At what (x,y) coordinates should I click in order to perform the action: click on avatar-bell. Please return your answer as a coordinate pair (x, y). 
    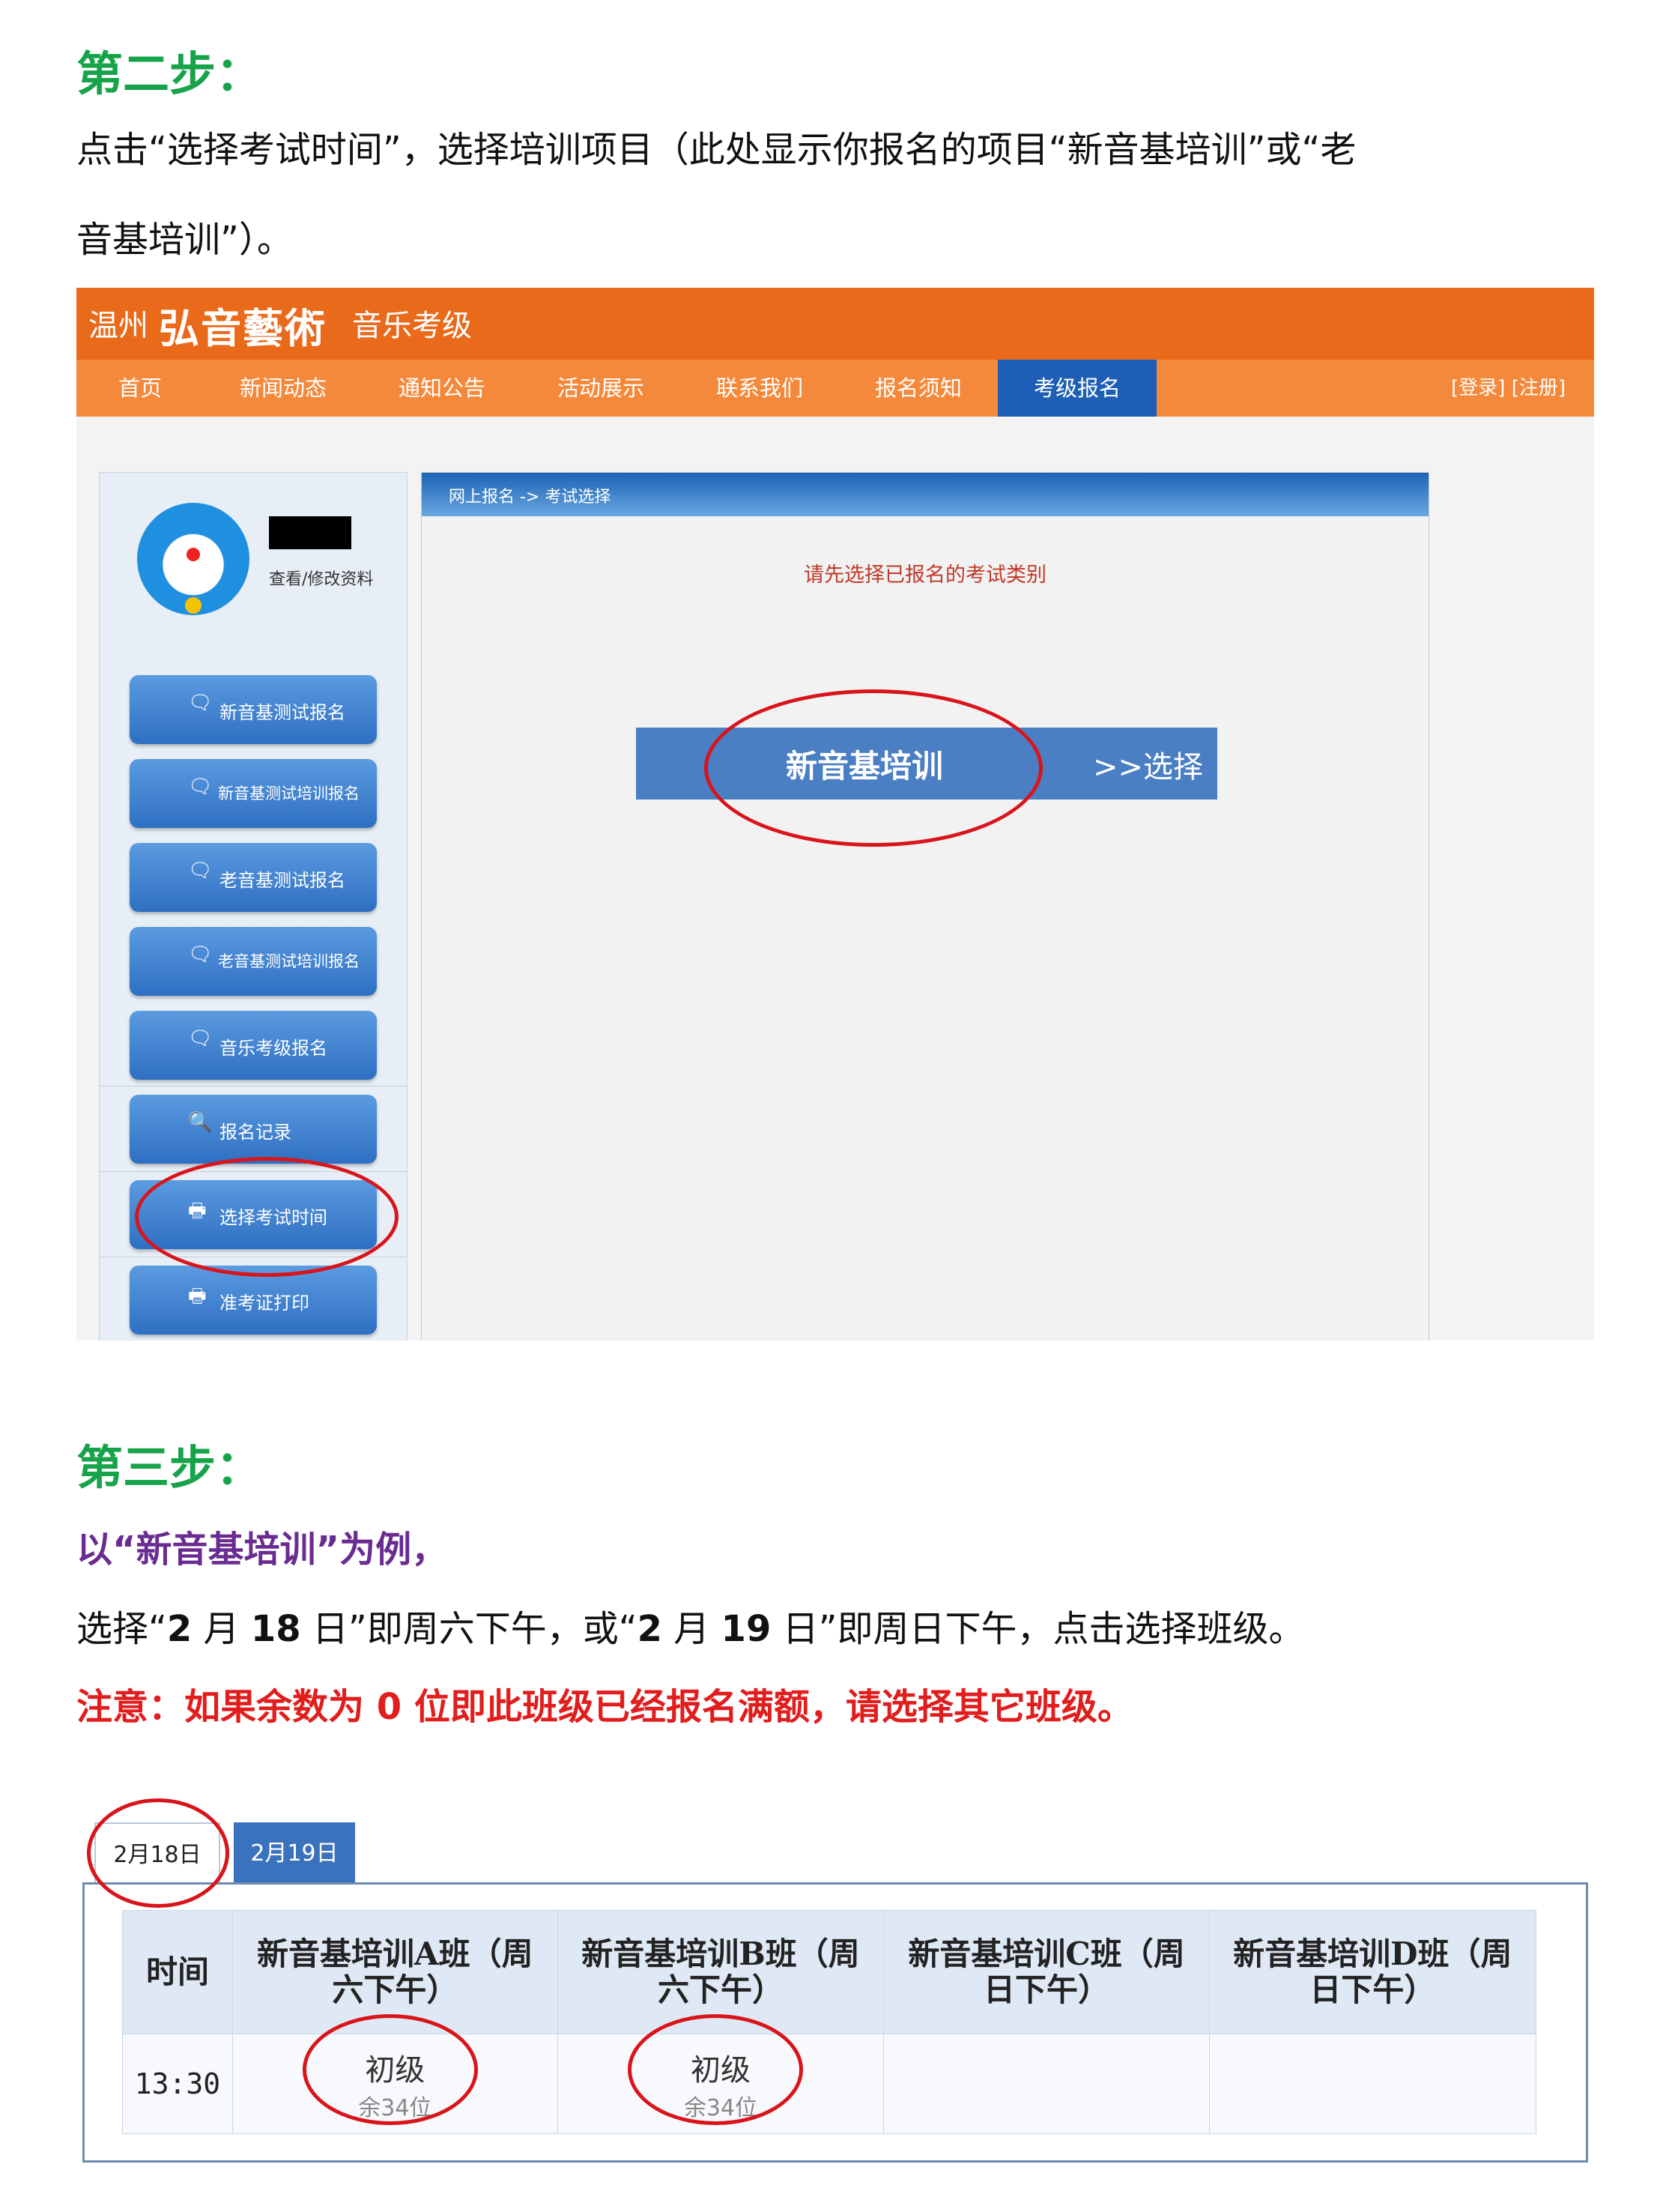
    Looking at the image, I should click on (193, 606).